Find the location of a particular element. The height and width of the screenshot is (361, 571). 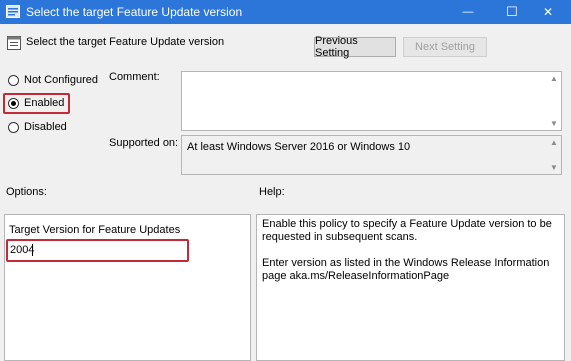

radio-disabled: Disabled is located at coordinates (37, 127).